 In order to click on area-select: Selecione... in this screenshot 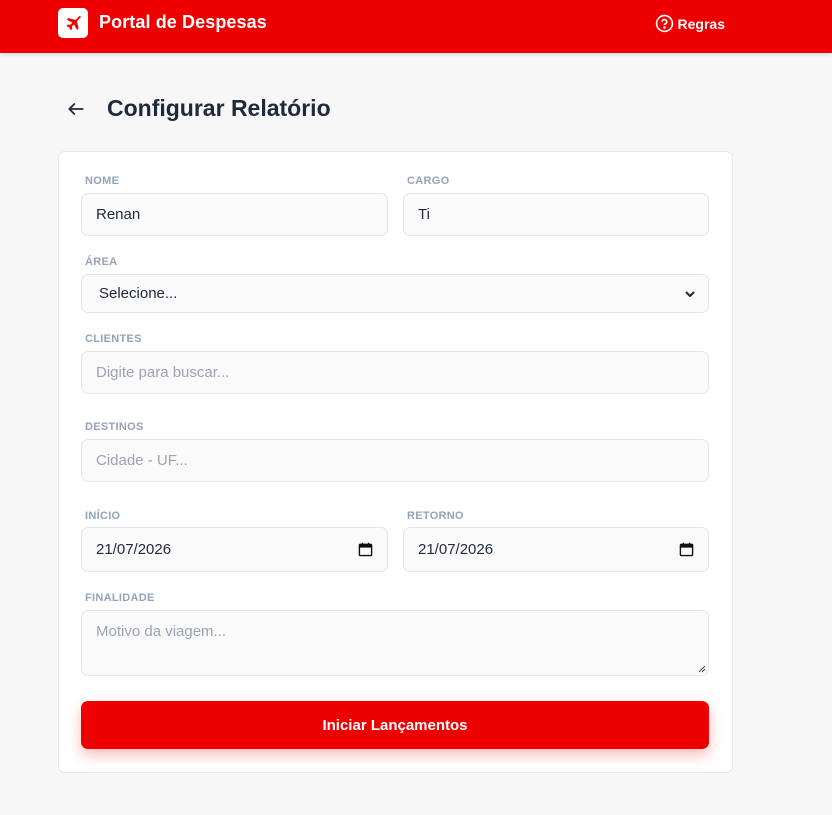, I will do `click(395, 293)`.